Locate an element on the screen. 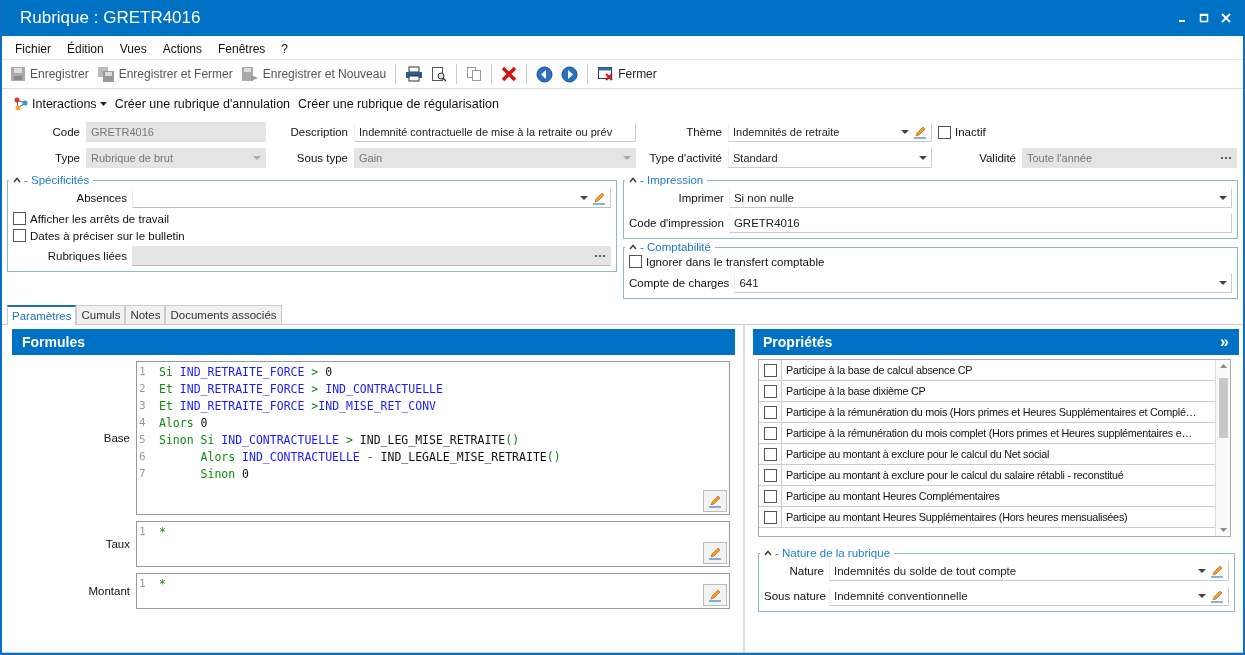 Image resolution: width=1245 pixels, height=655 pixels. dropdown-field: 641 is located at coordinates (983, 283).